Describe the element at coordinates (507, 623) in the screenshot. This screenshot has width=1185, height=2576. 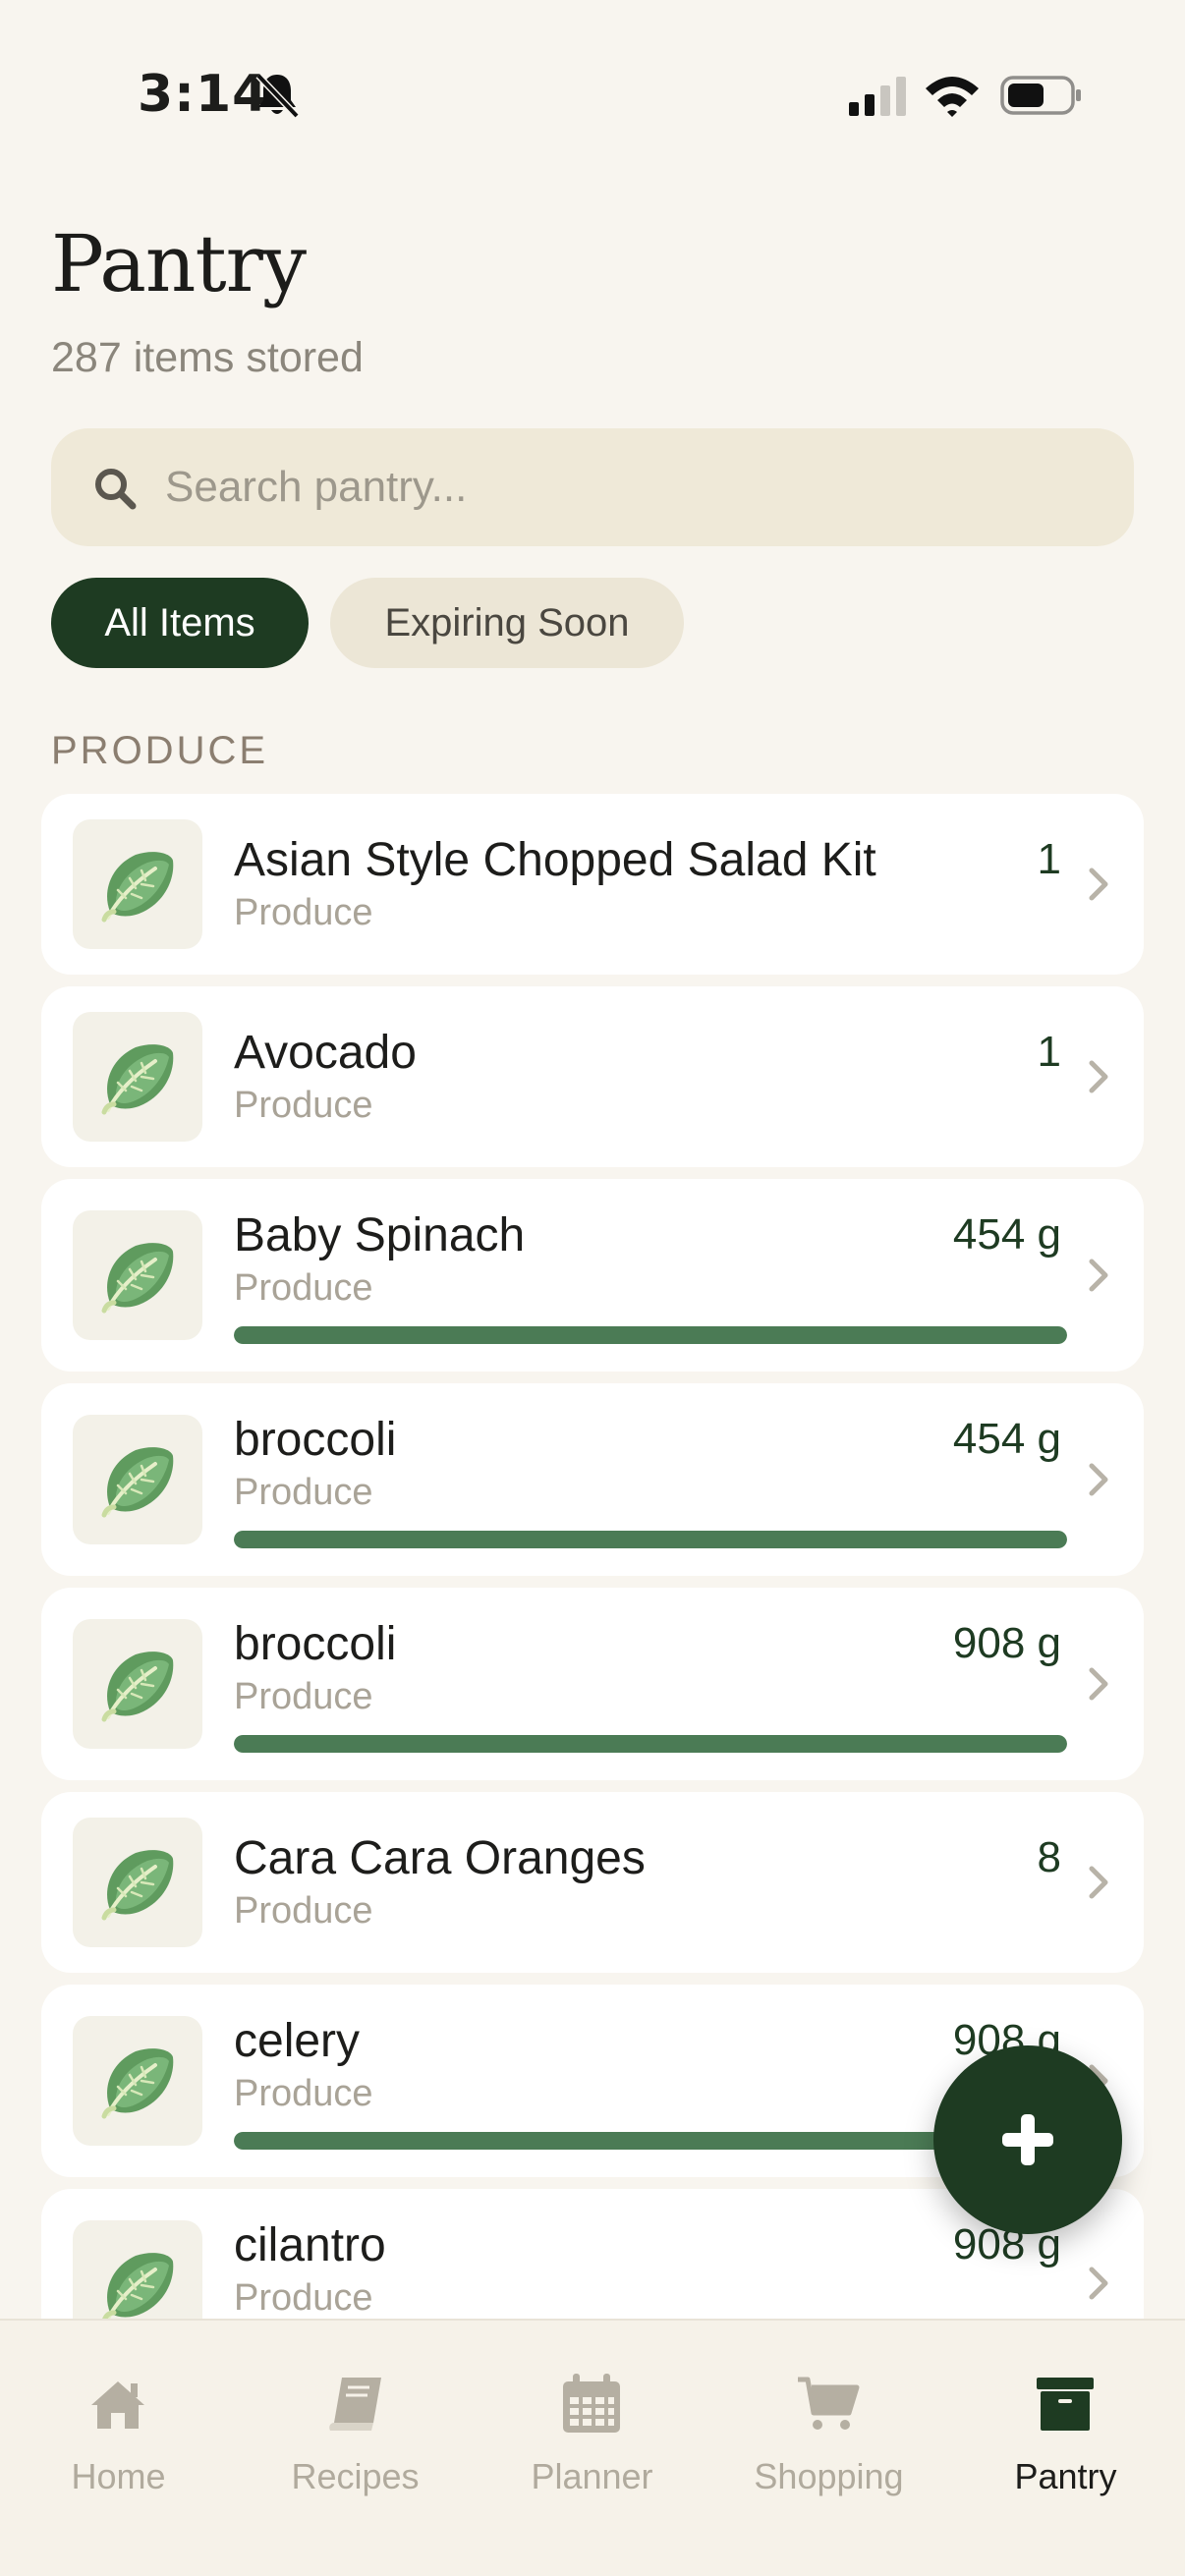
I see `filter-expiring-soon: Expiring Soon` at that location.